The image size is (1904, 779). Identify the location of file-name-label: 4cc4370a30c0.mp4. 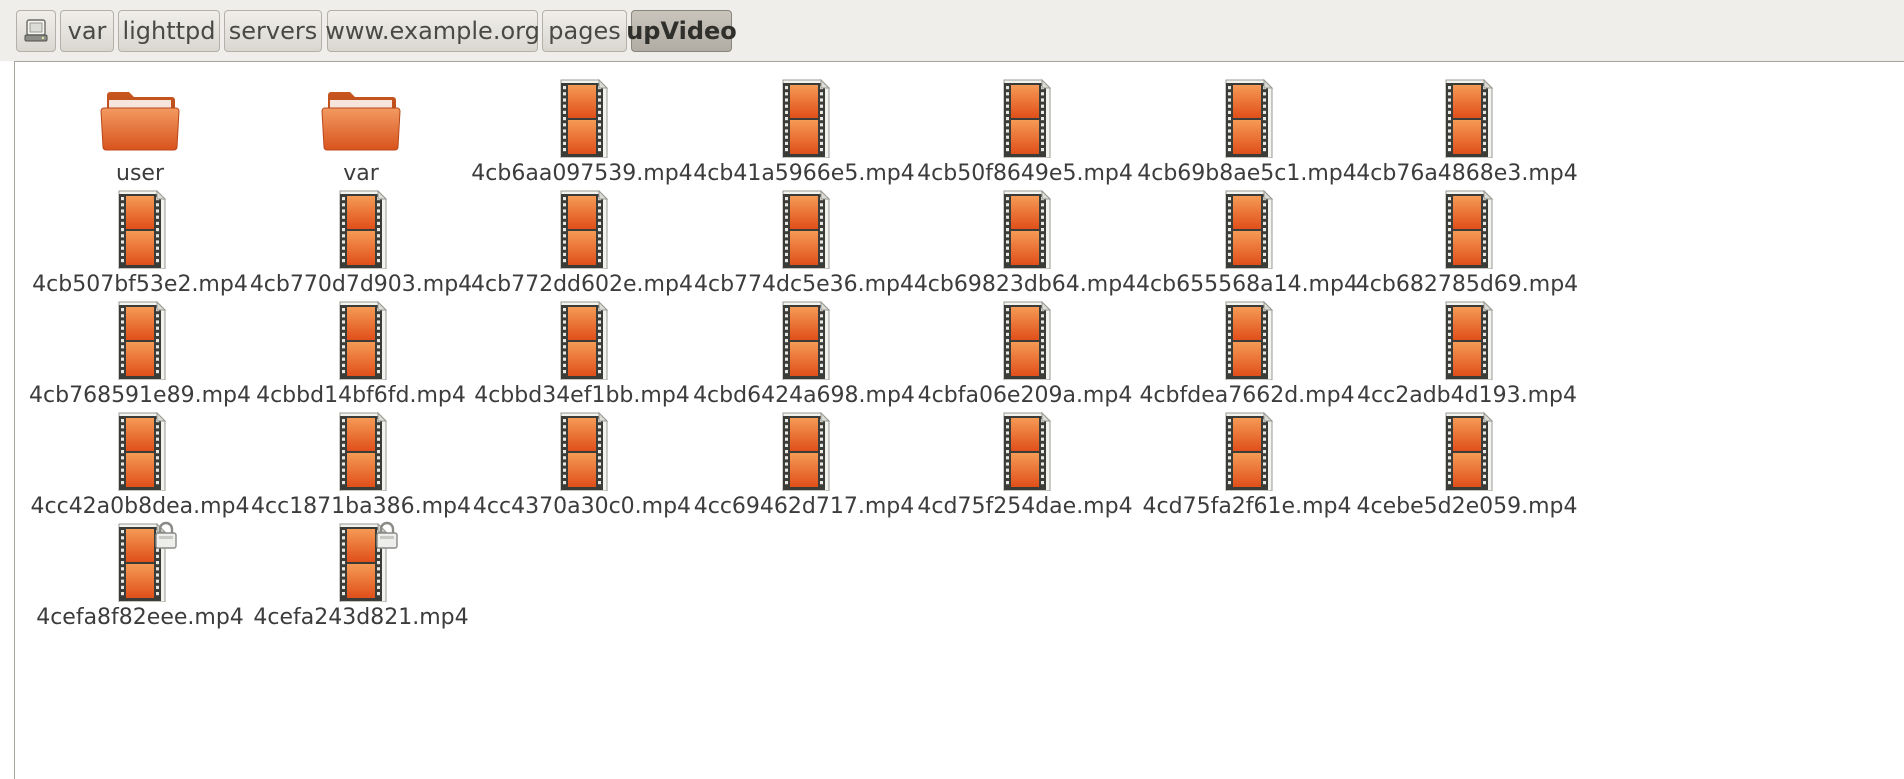
(582, 506).